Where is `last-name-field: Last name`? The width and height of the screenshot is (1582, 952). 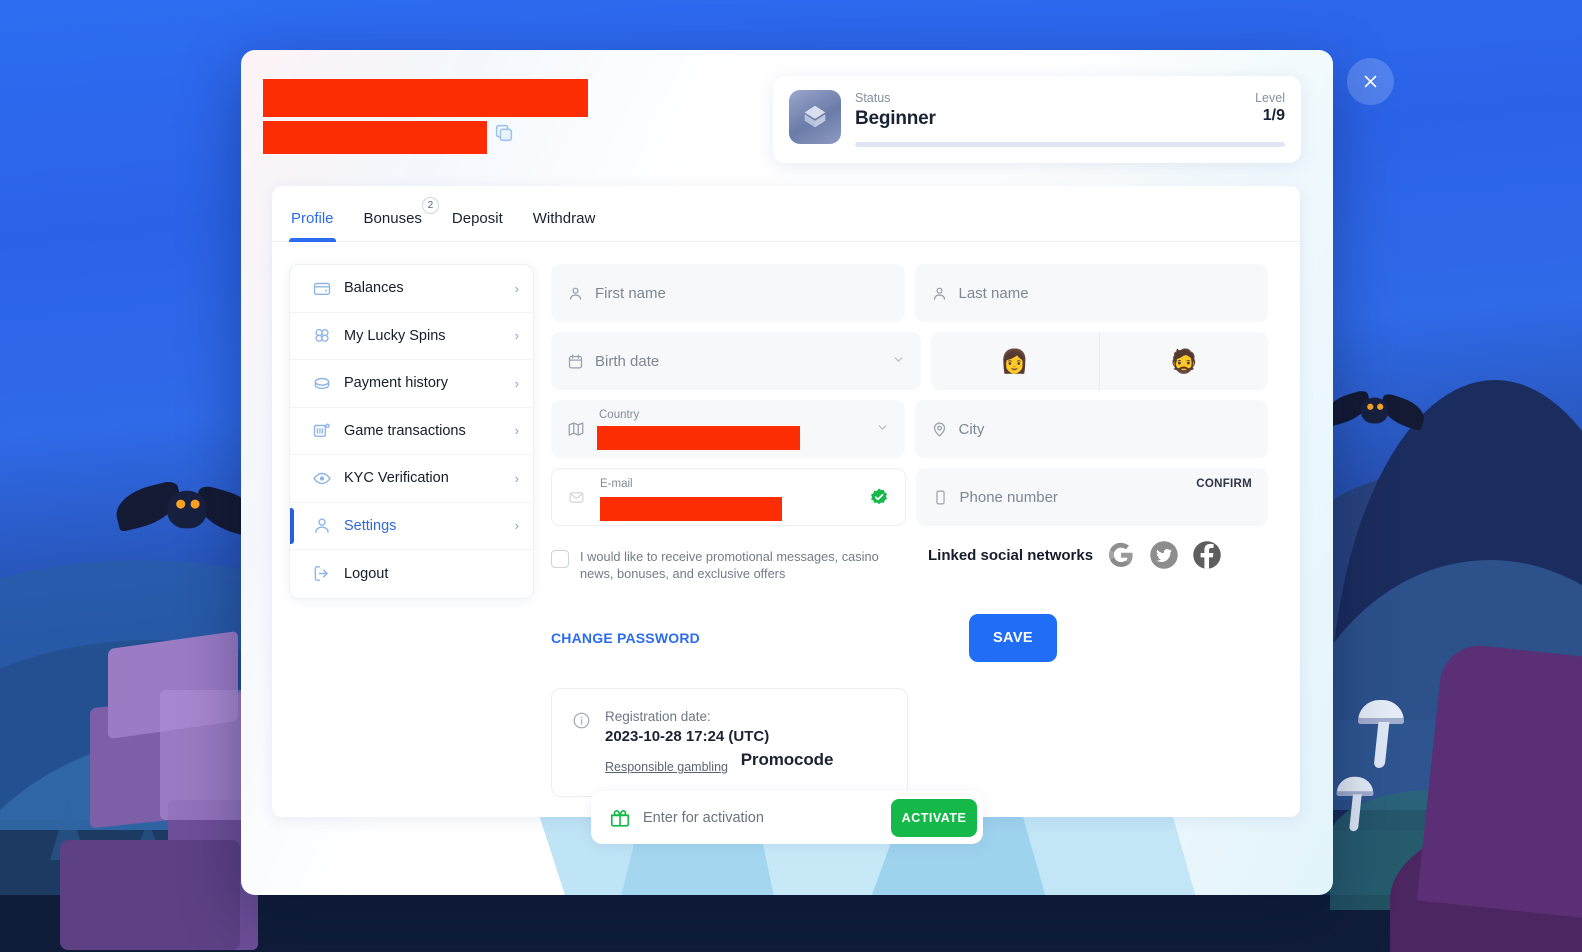
last-name-field: Last name is located at coordinates (1091, 293).